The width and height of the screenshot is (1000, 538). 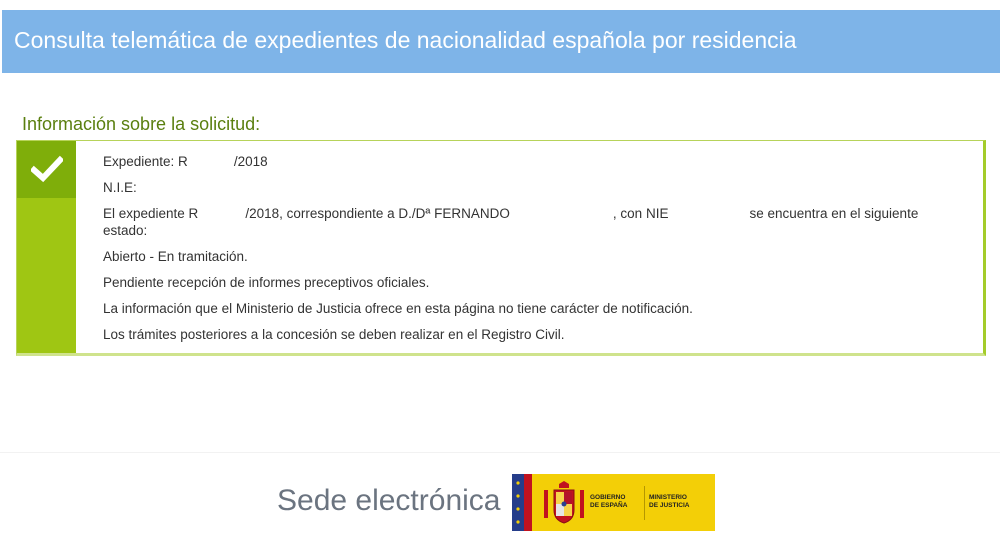 What do you see at coordinates (151, 213) in the screenshot?
I see `estado-part1: El expediente R` at bounding box center [151, 213].